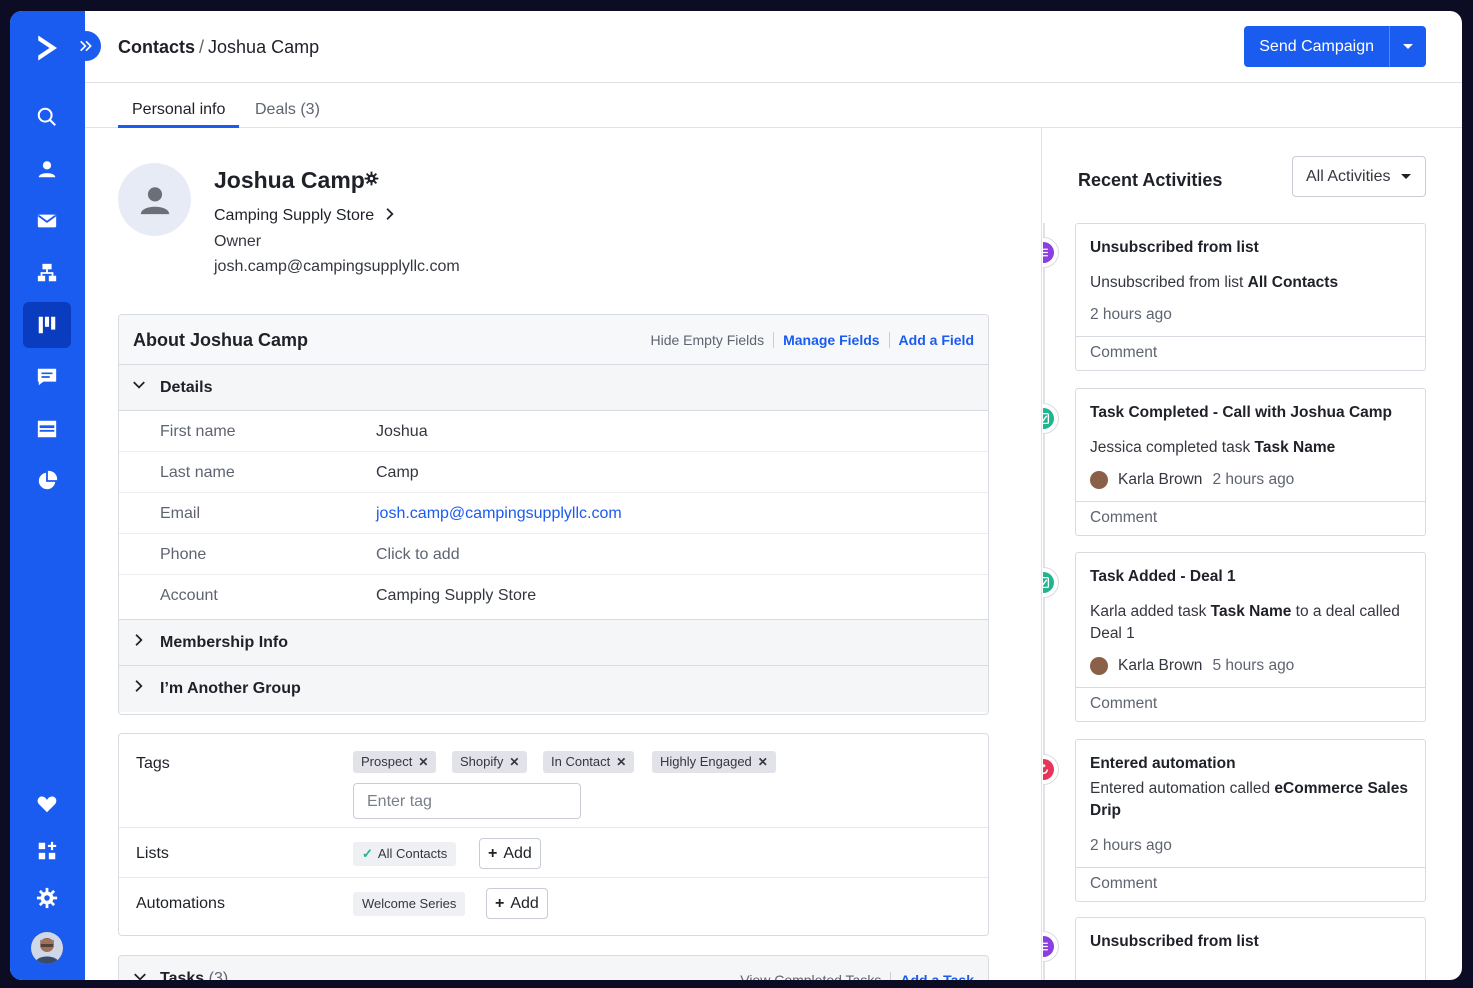 The width and height of the screenshot is (1473, 988). I want to click on activity-desc-bold: Task Name, so click(1295, 447).